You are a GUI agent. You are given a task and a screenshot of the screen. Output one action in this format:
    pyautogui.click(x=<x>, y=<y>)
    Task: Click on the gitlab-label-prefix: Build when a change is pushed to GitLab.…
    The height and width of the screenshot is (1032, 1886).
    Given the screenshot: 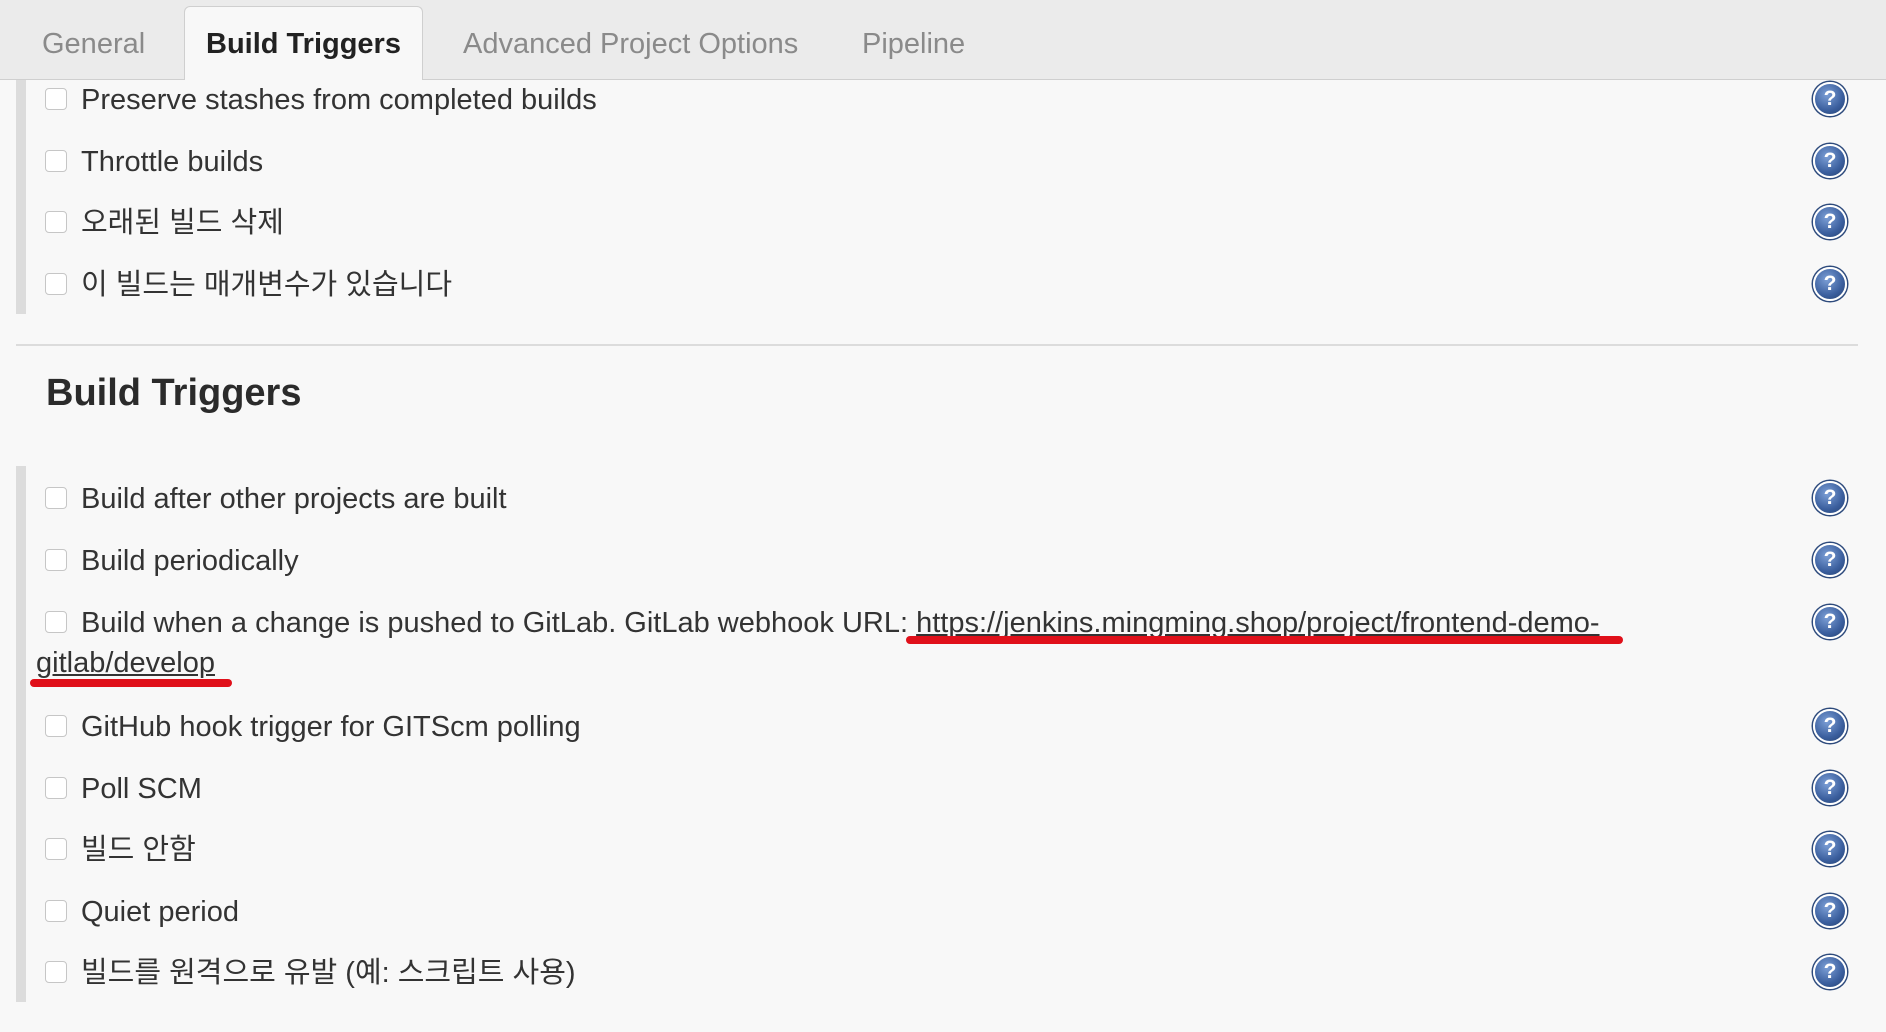 What is the action you would take?
    pyautogui.click(x=499, y=623)
    